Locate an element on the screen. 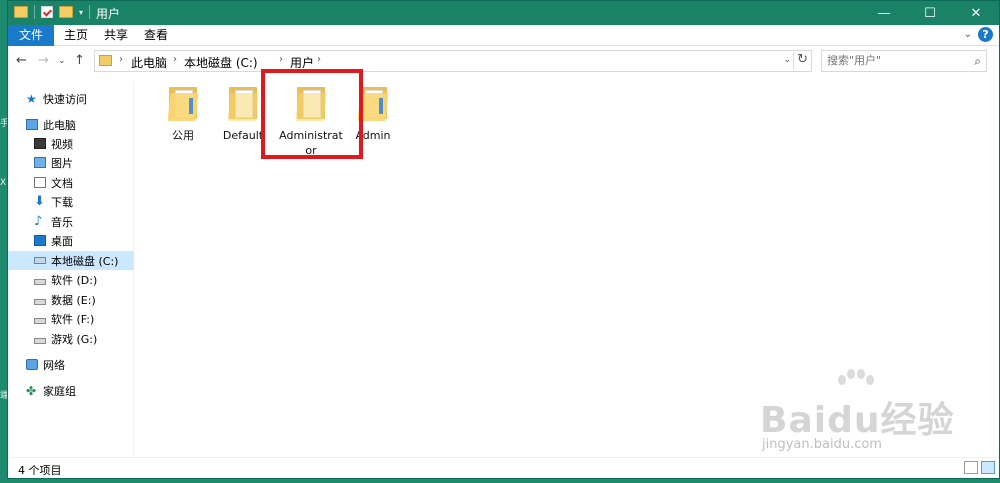 This screenshot has width=1000, height=483. recent-locations-chevron-icon: ⌄ is located at coordinates (62, 61).